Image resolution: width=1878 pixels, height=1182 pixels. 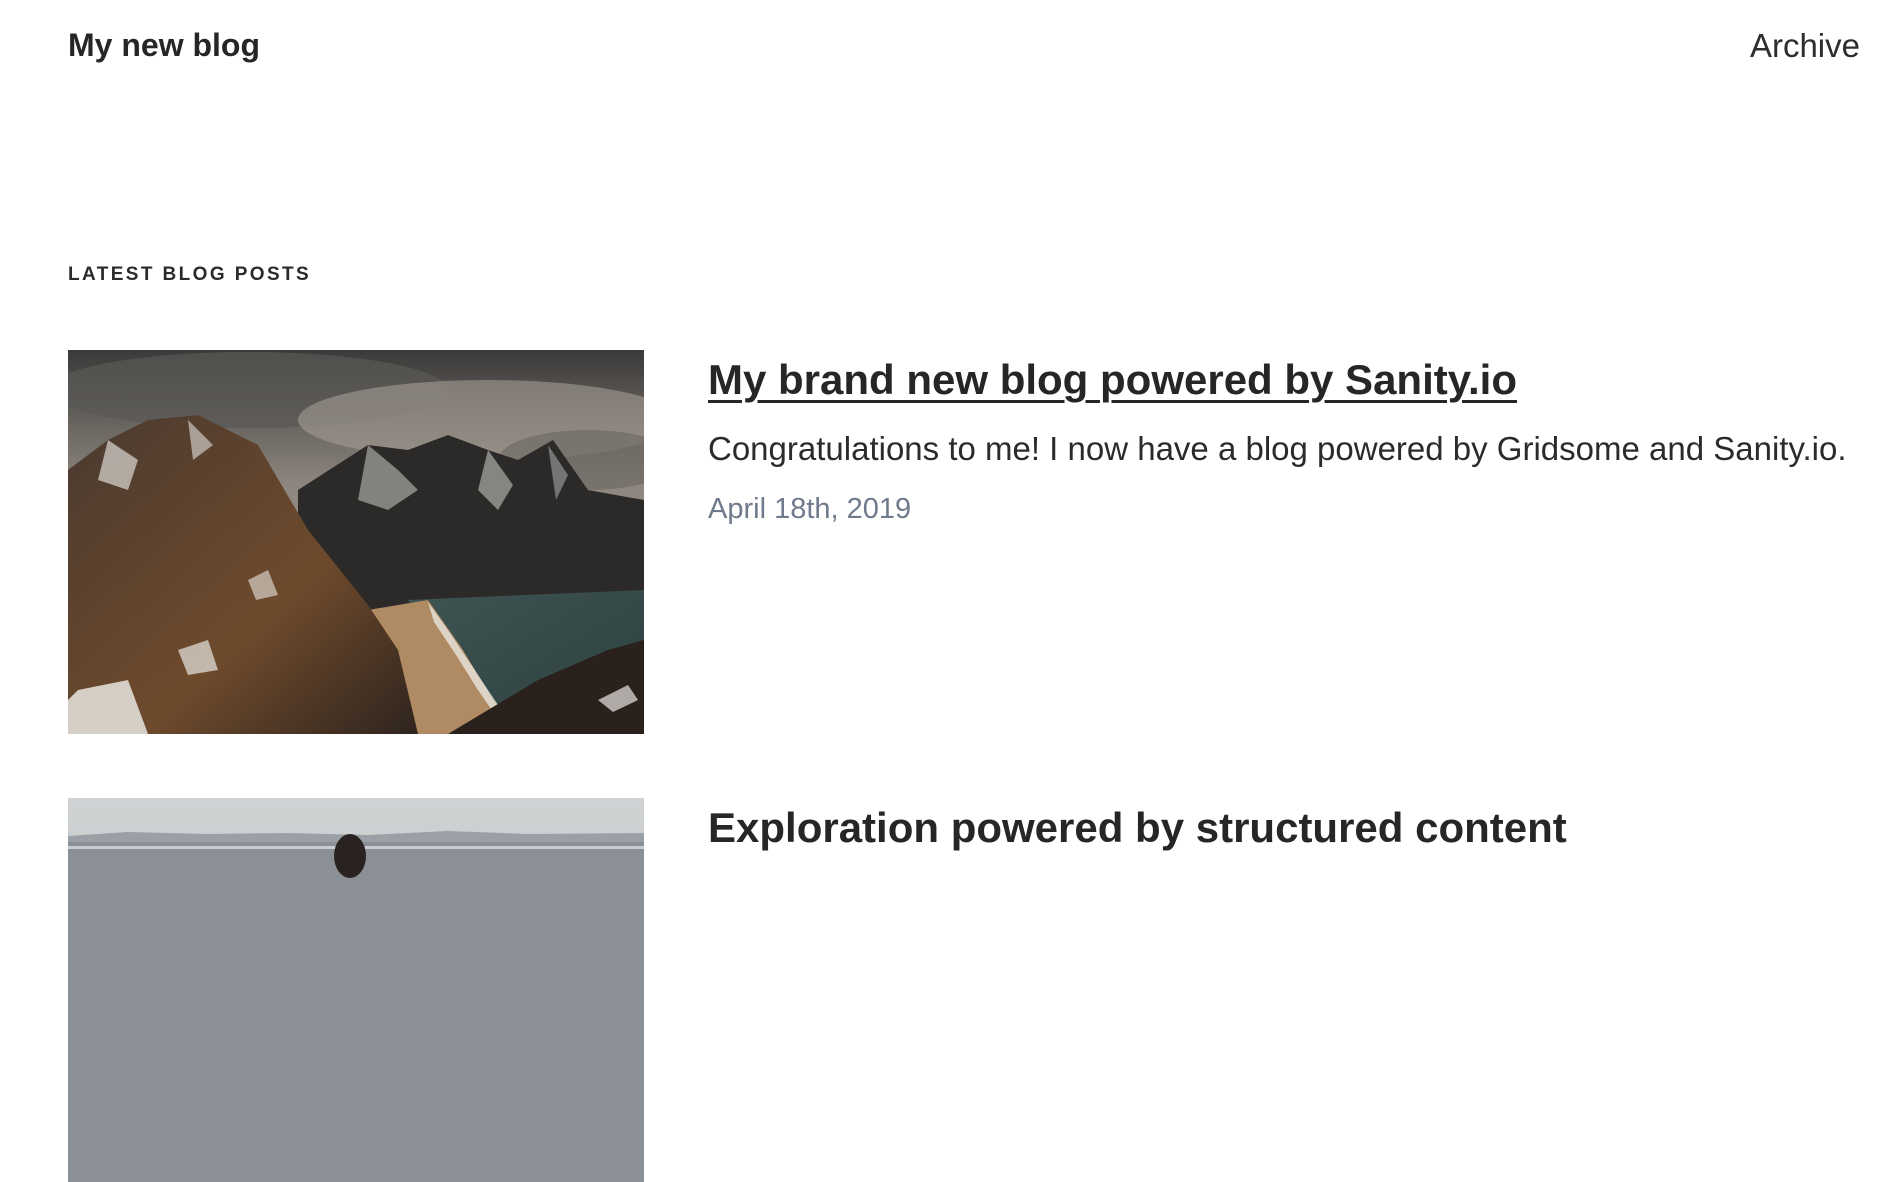 I want to click on post-title: My brand new blog powered by Sanity.io, so click(x=1283, y=375).